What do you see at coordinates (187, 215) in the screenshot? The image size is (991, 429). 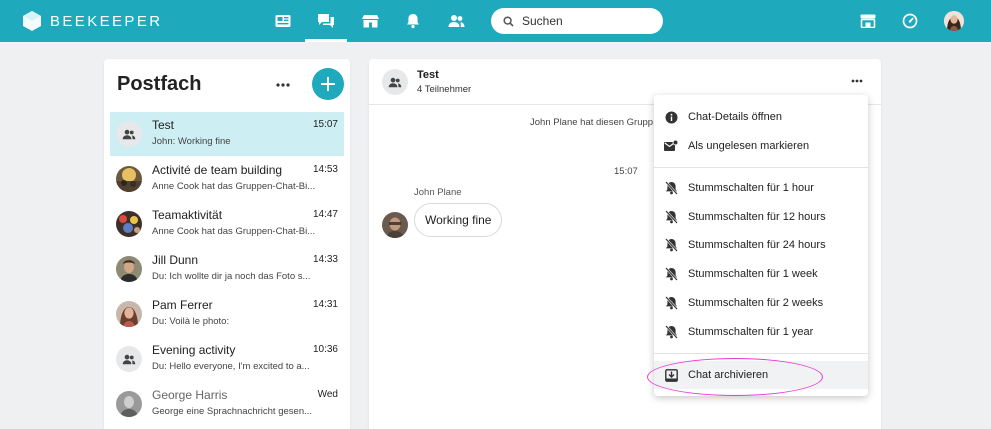 I see `chat-name: Teamaktivität` at bounding box center [187, 215].